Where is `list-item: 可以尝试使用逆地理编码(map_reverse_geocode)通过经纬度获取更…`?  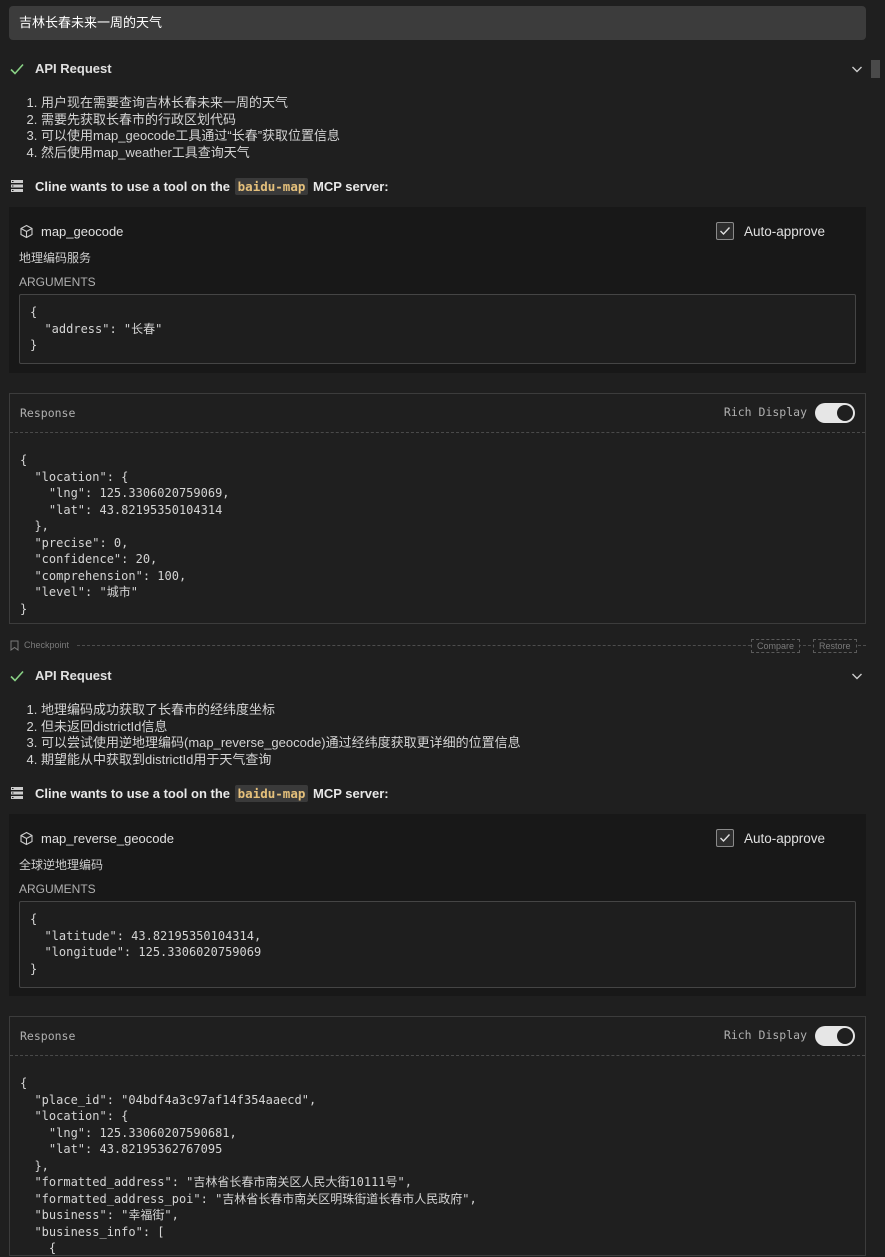 list-item: 可以尝试使用逆地理编码(map_reverse_geocode)通过经纬度获取更… is located at coordinates (281, 743).